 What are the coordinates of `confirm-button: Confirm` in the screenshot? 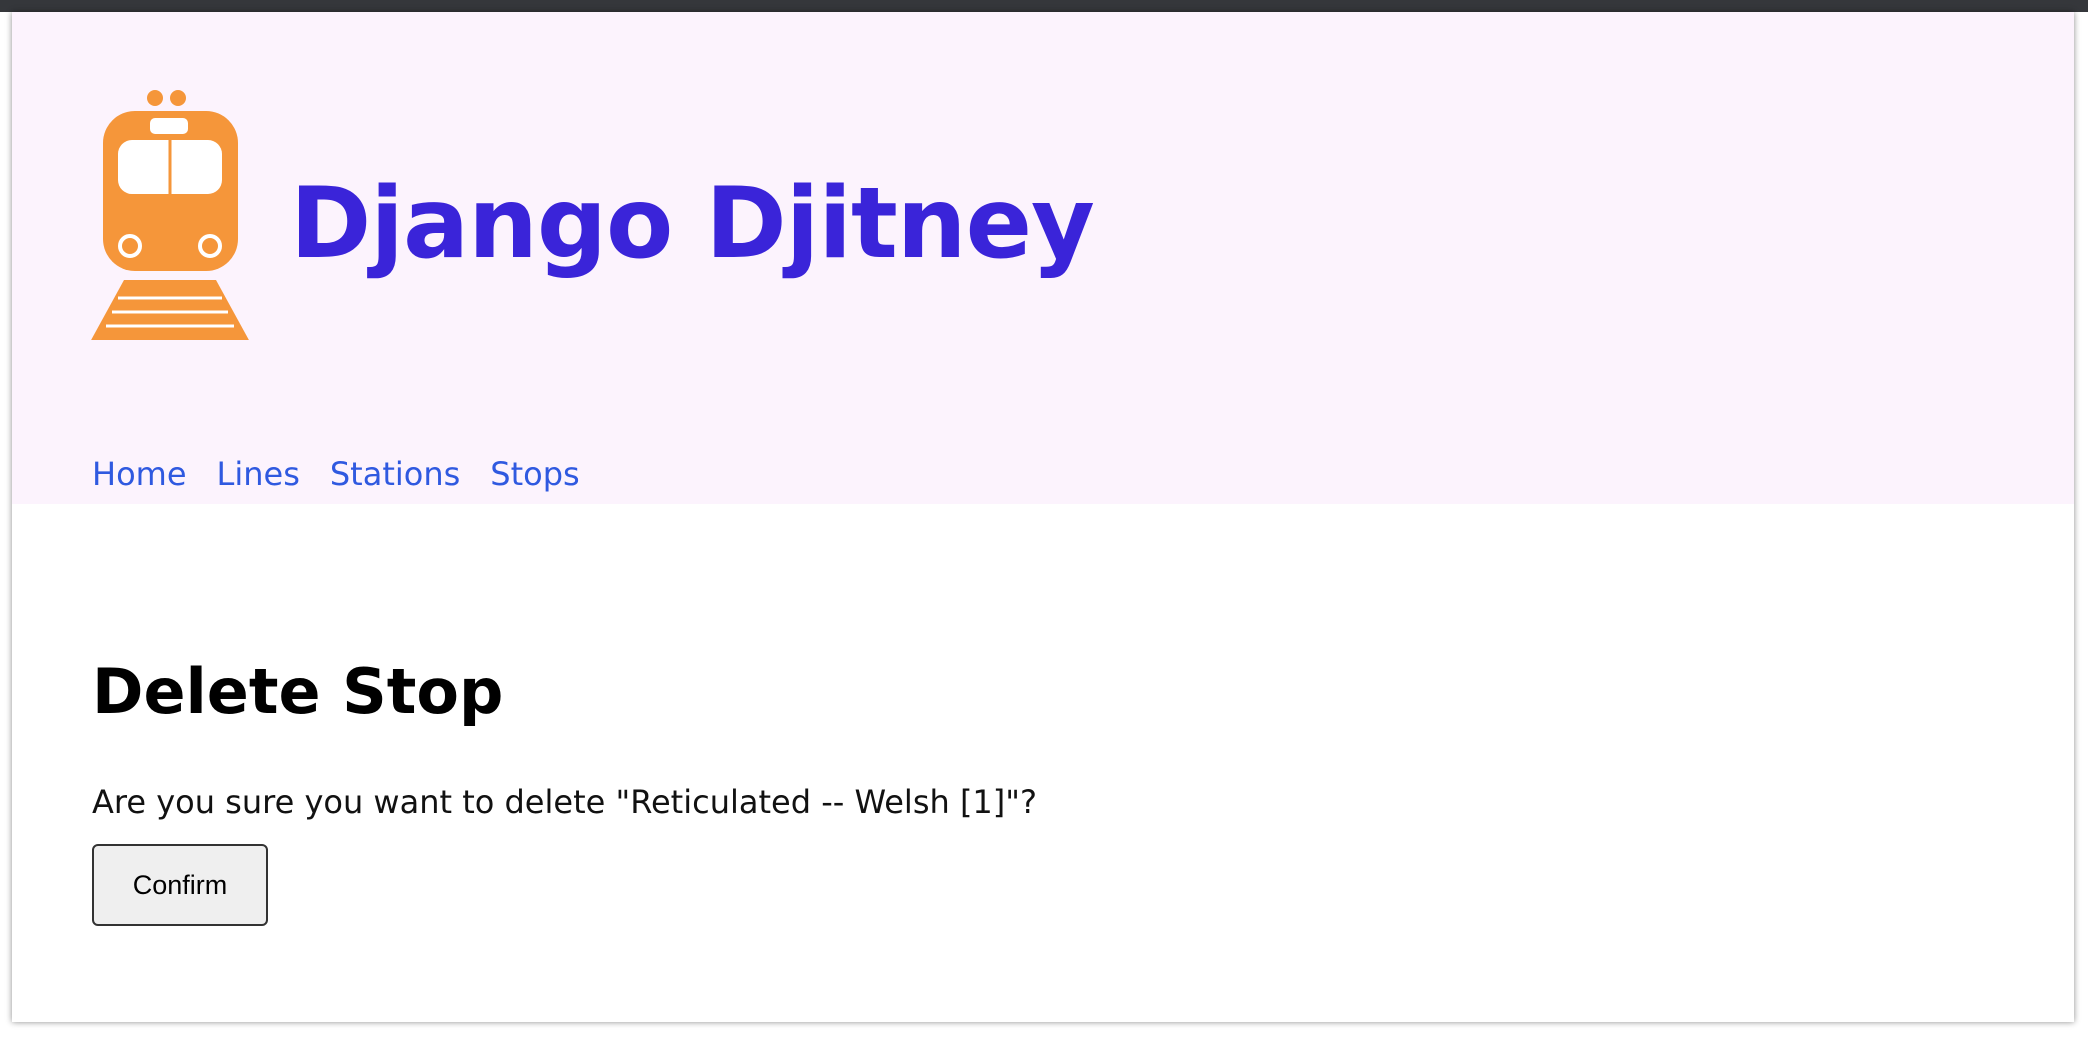 It's located at (180, 885).